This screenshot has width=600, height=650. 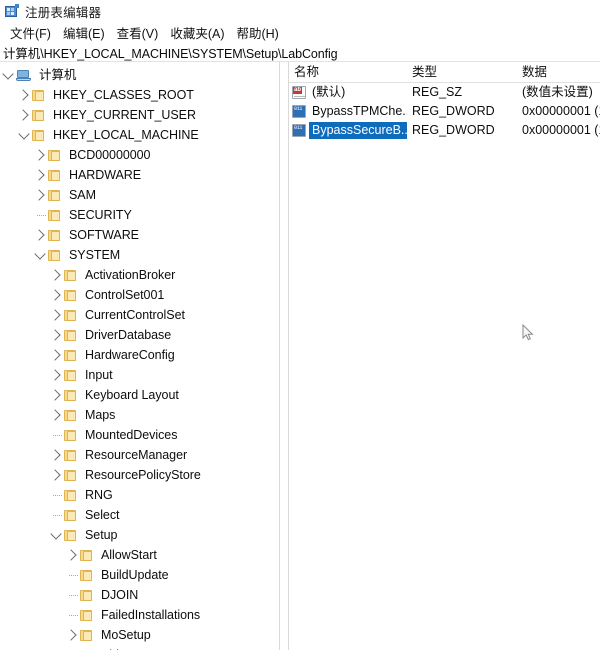 What do you see at coordinates (348, 72) in the screenshot?
I see `column-header-name: 名称` at bounding box center [348, 72].